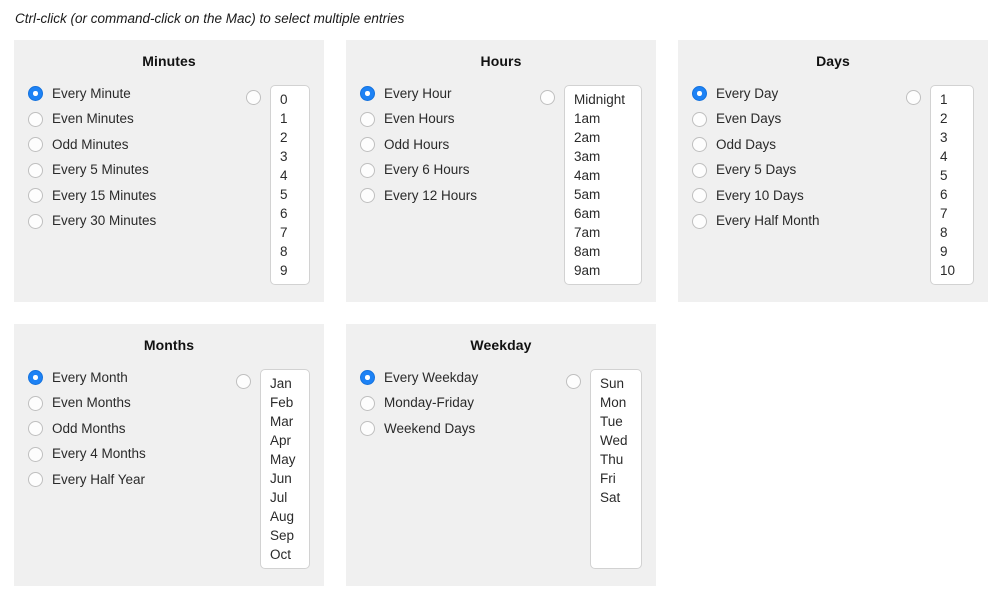 This screenshot has width=1000, height=594. Describe the element at coordinates (616, 497) in the screenshot. I see `list-item: Sat` at that location.